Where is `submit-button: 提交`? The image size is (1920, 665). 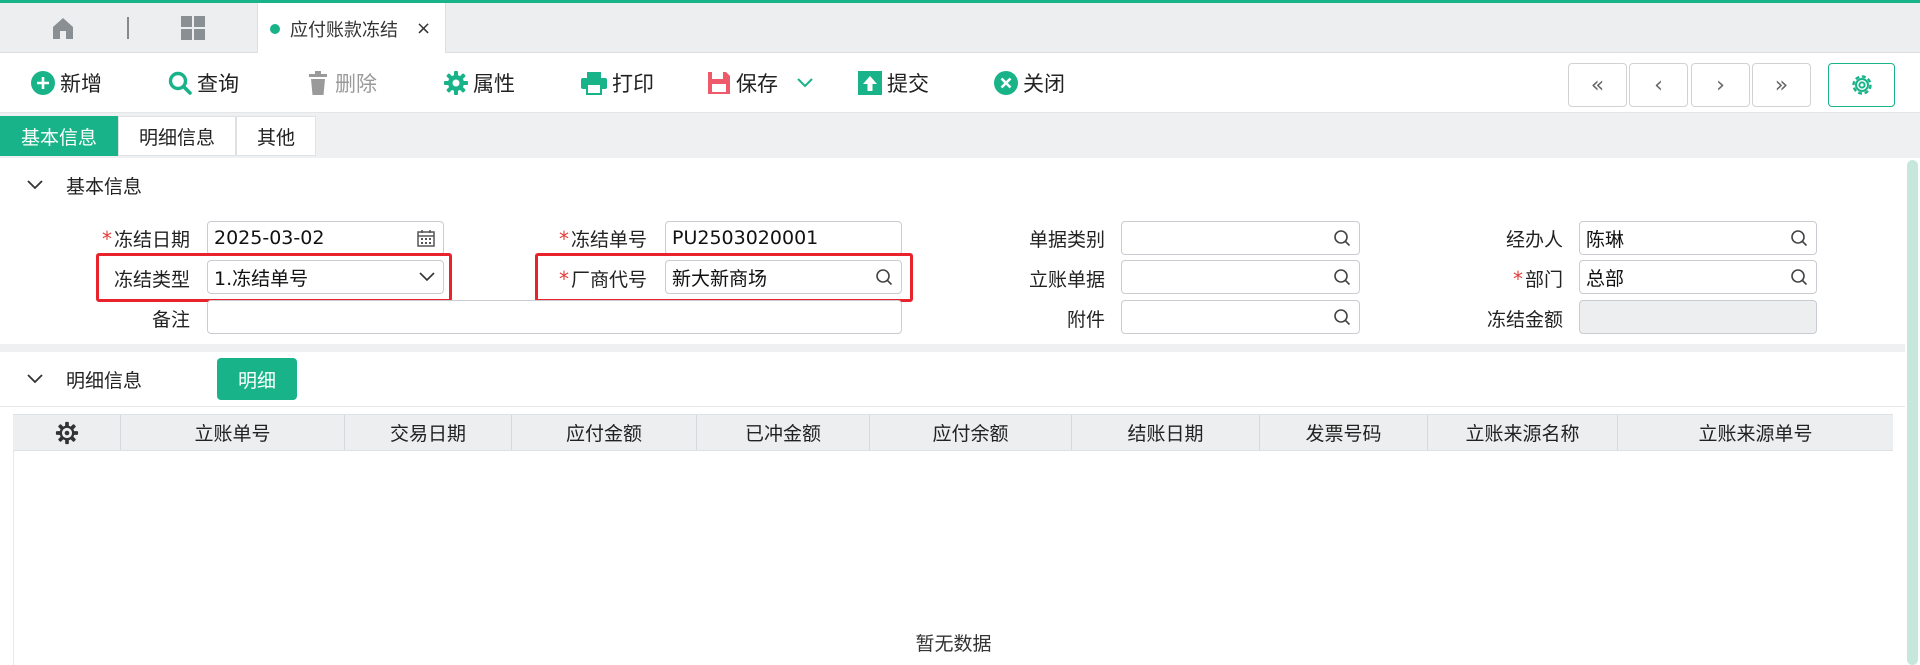
submit-button: 提交 is located at coordinates (893, 83).